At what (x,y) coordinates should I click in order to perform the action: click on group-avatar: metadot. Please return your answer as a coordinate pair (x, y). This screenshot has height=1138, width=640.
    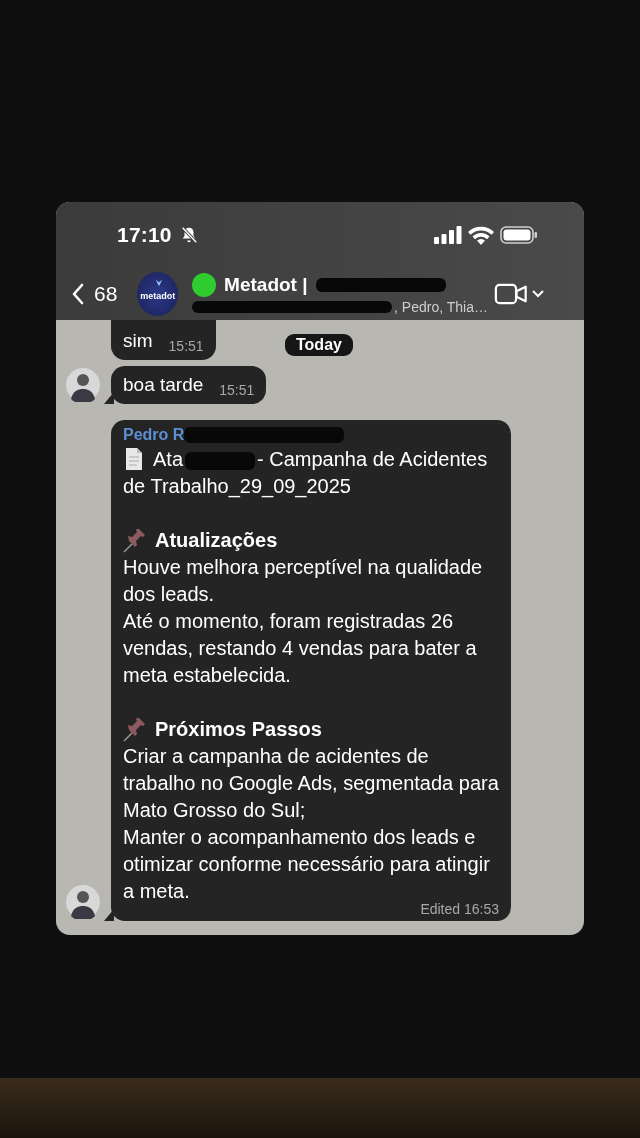
    Looking at the image, I should click on (158, 294).